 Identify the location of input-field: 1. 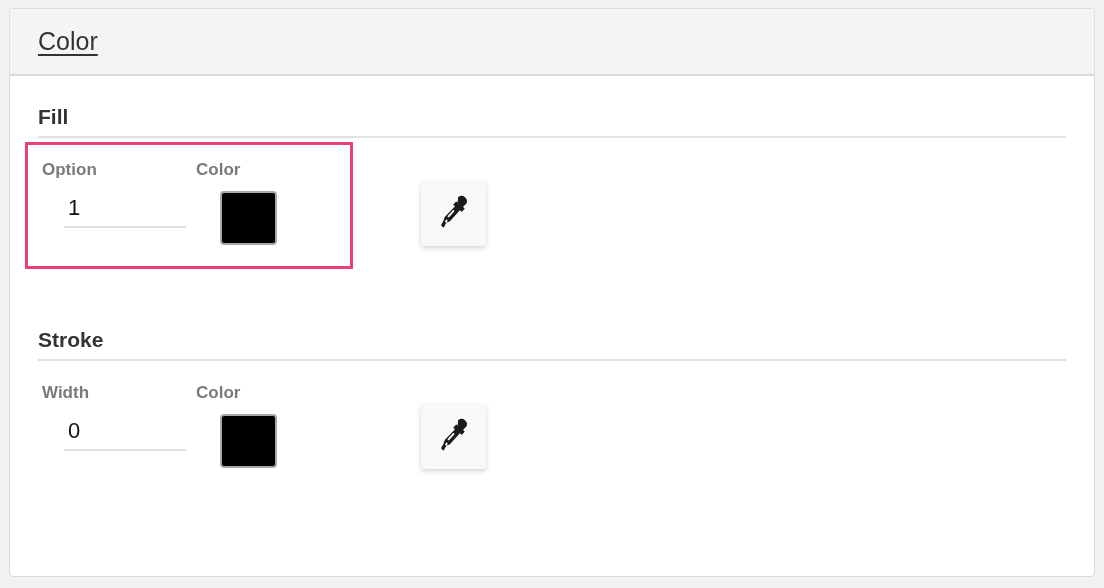
(125, 209).